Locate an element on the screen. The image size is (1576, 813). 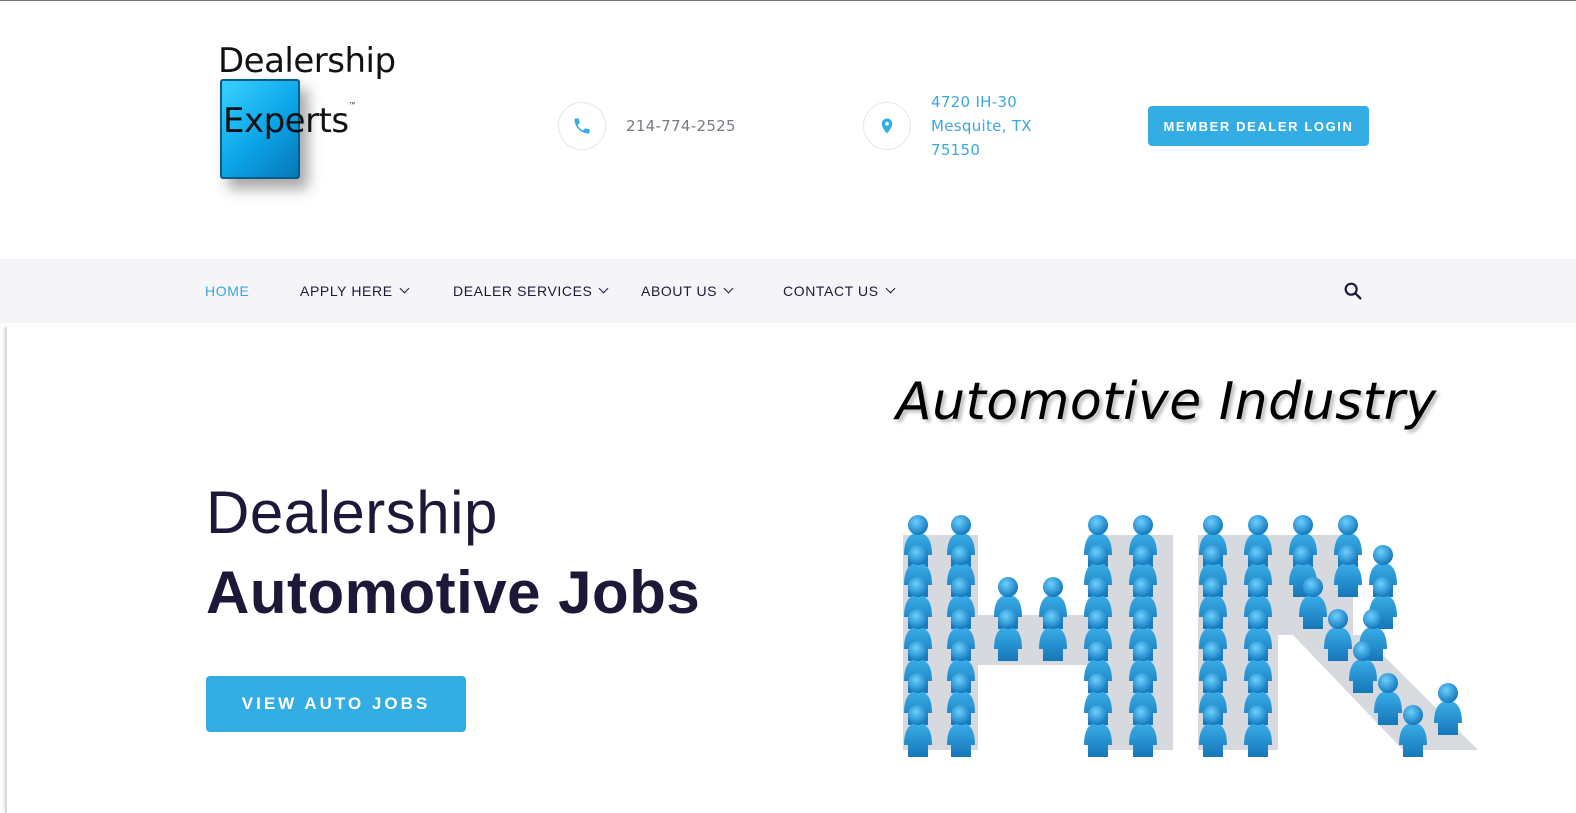
nav-item-home: HOME is located at coordinates (227, 291).